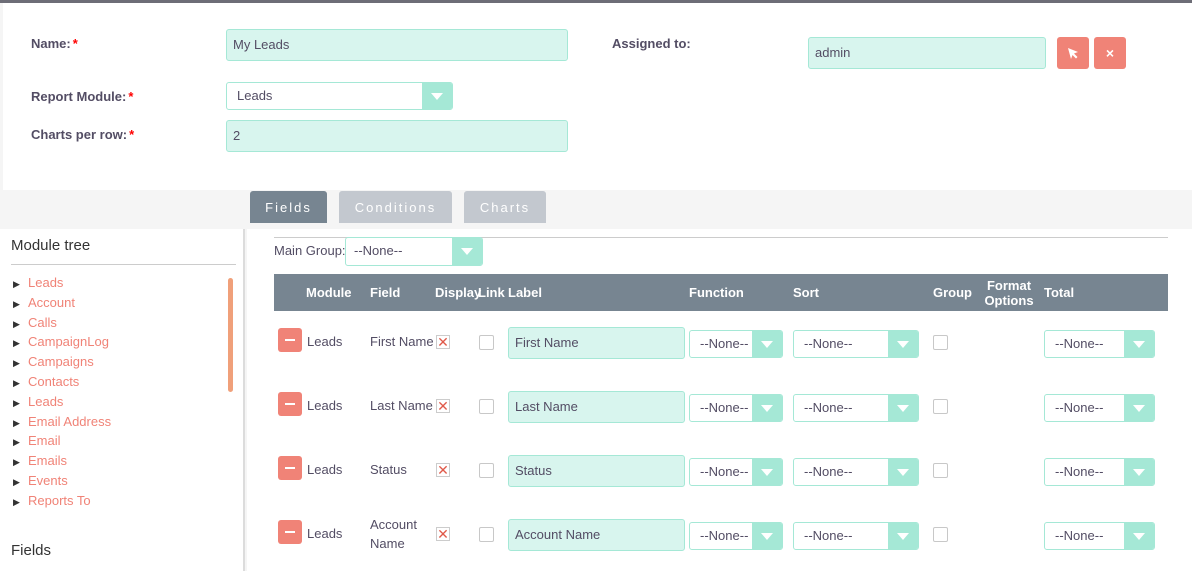  Describe the element at coordinates (927, 53) in the screenshot. I see `assigned-to-input: admin` at that location.